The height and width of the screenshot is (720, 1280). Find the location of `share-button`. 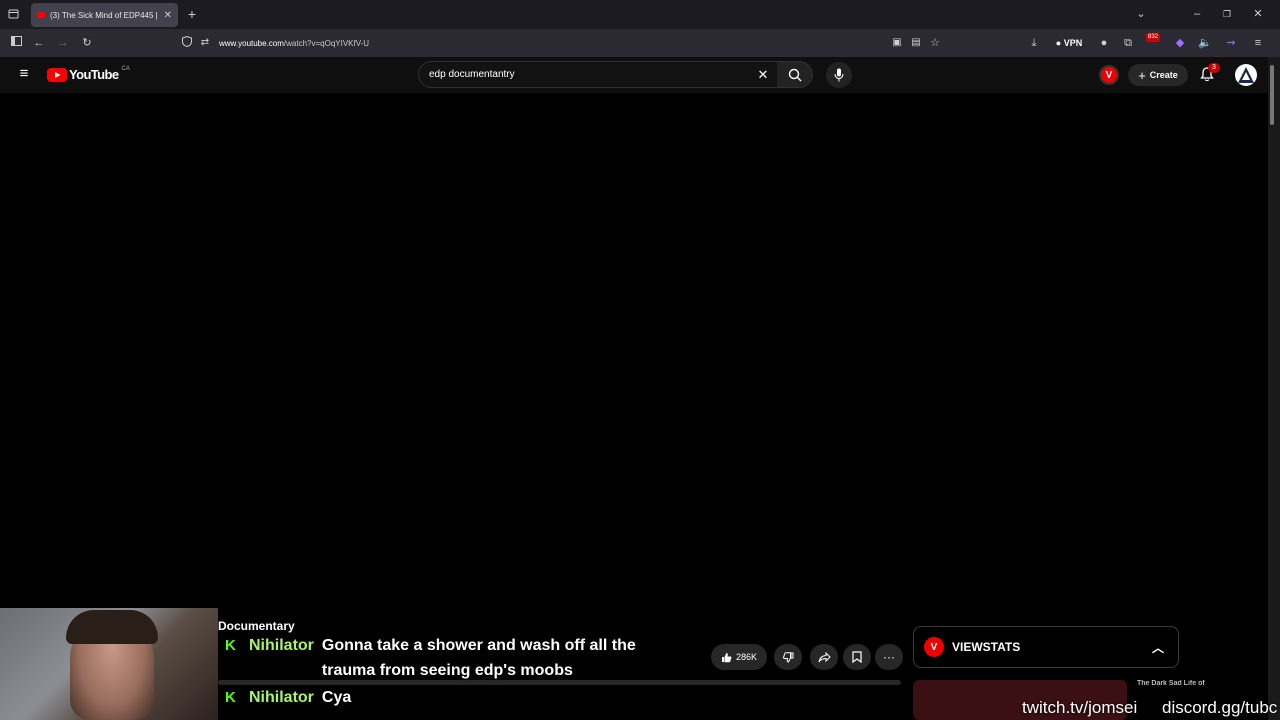

share-button is located at coordinates (824, 657).